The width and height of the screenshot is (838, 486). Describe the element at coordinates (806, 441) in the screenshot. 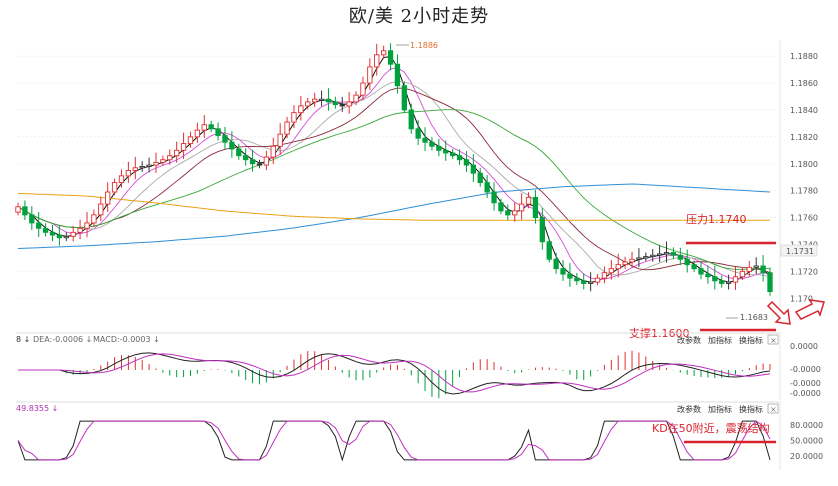

I see `kd-axis-ticks: 80.0000 50.0000 20.0000` at that location.